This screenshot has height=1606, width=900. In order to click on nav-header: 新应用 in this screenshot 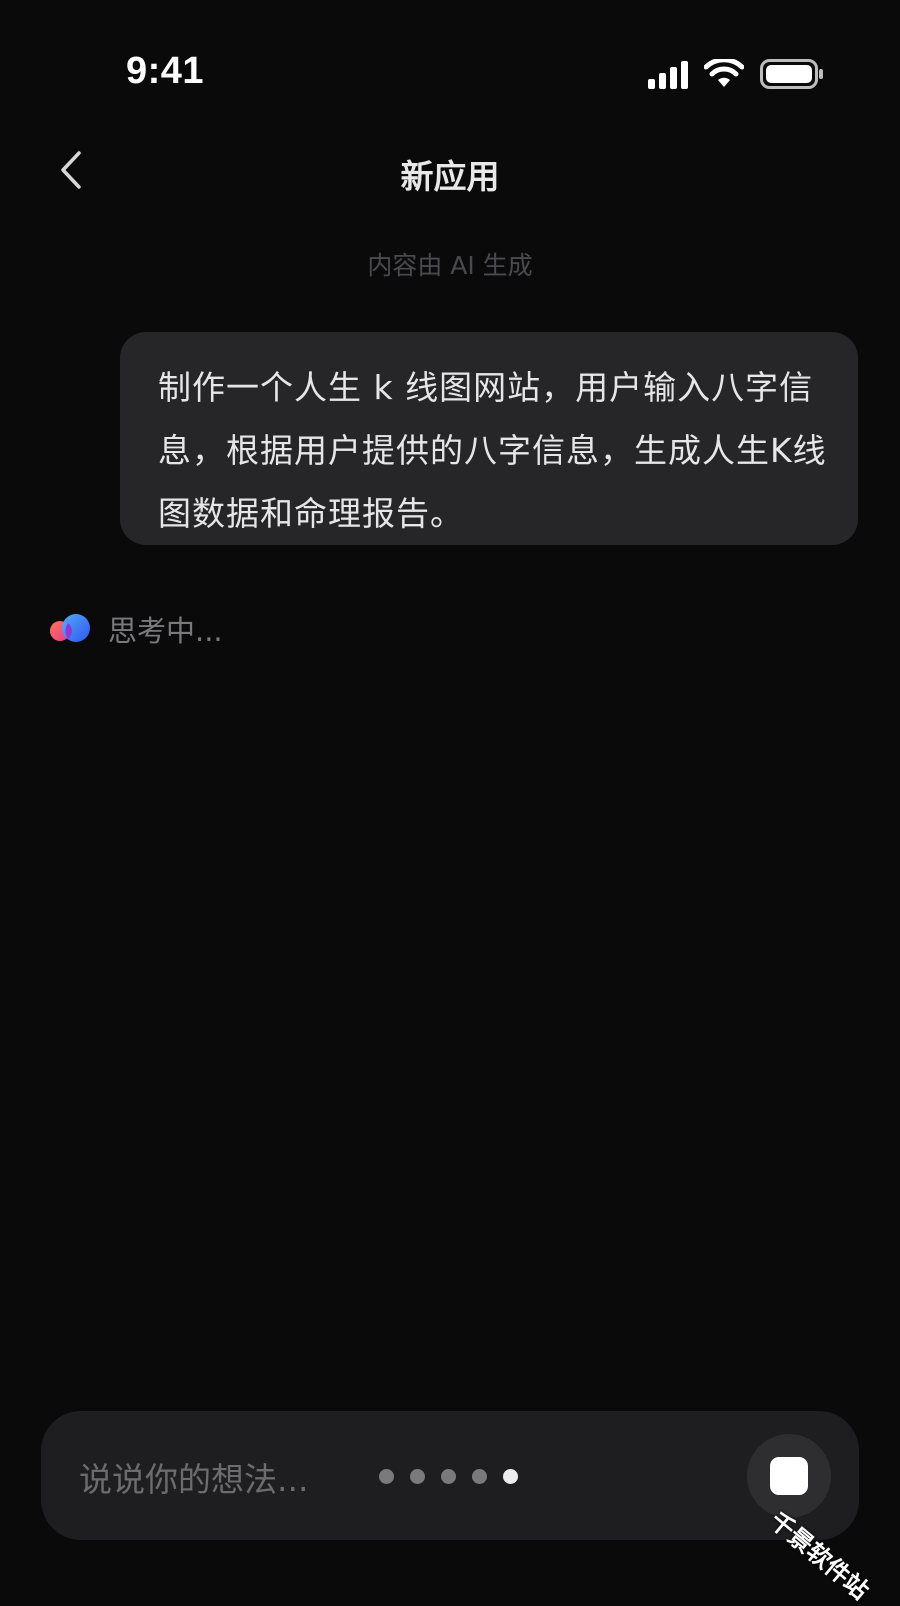, I will do `click(450, 170)`.